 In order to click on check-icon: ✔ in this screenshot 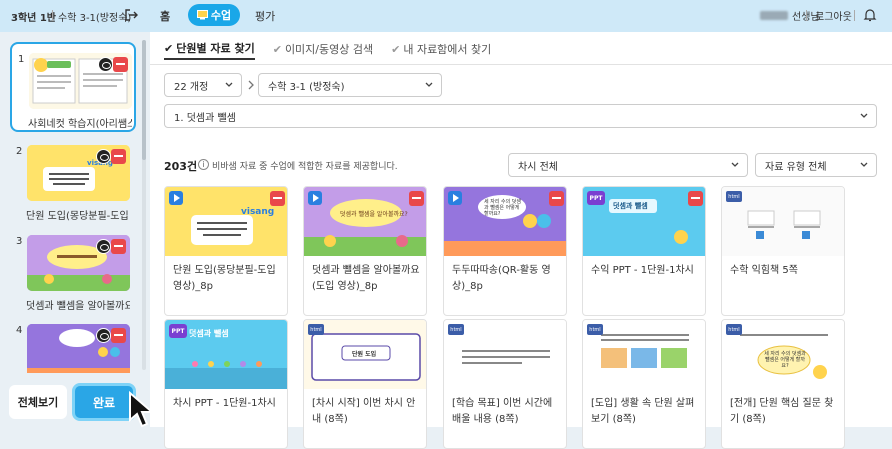, I will do `click(277, 49)`.